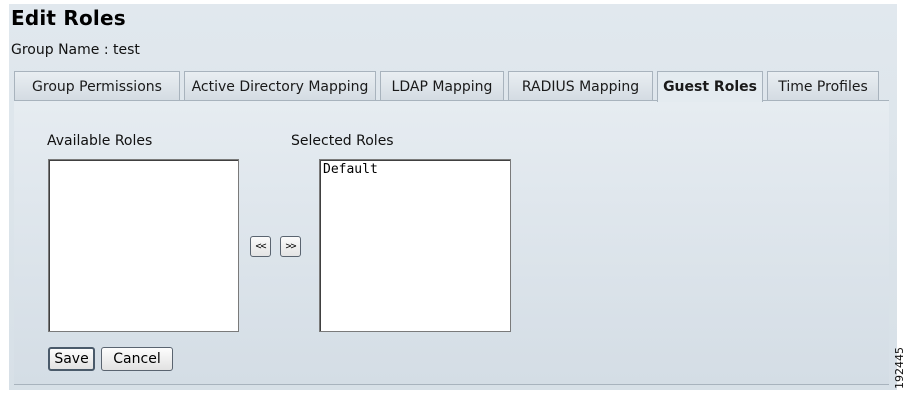 This screenshot has width=907, height=394. What do you see at coordinates (71, 359) in the screenshot?
I see `save-button: Save` at bounding box center [71, 359].